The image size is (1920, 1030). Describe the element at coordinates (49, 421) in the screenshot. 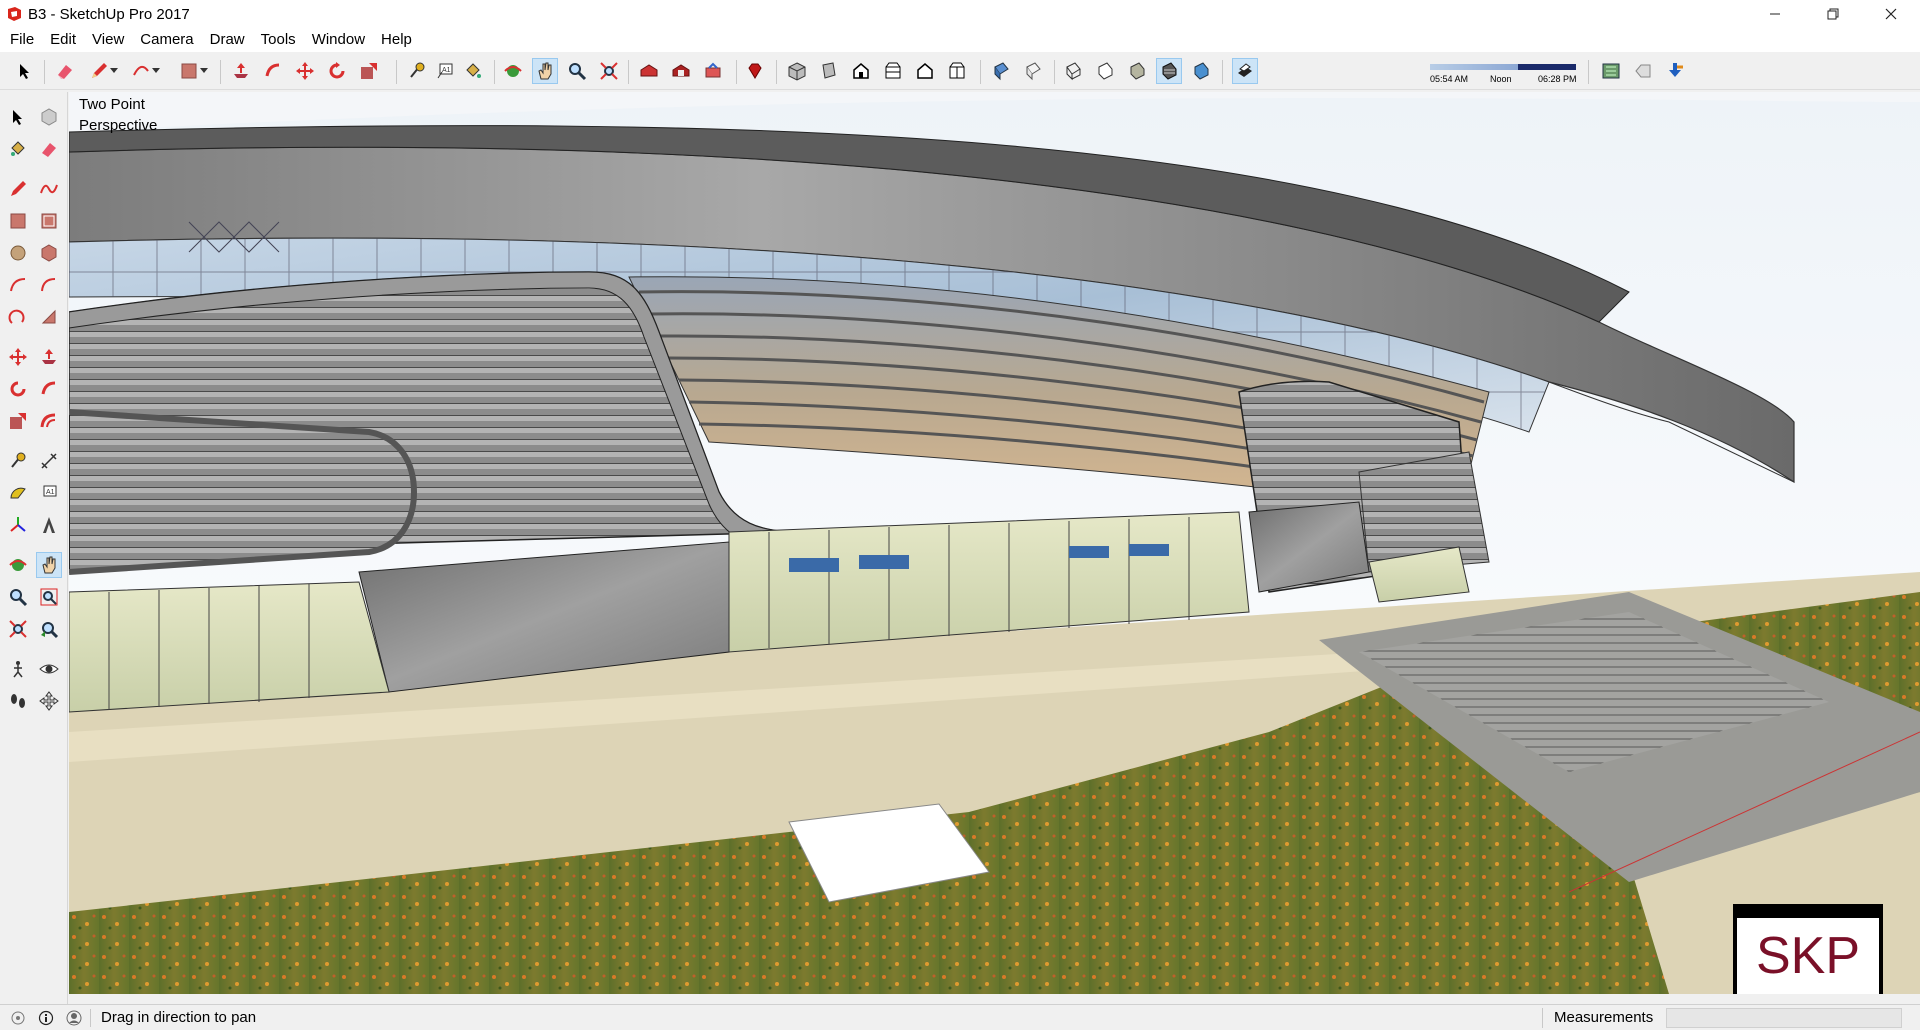

I see `offset-tool-button` at that location.